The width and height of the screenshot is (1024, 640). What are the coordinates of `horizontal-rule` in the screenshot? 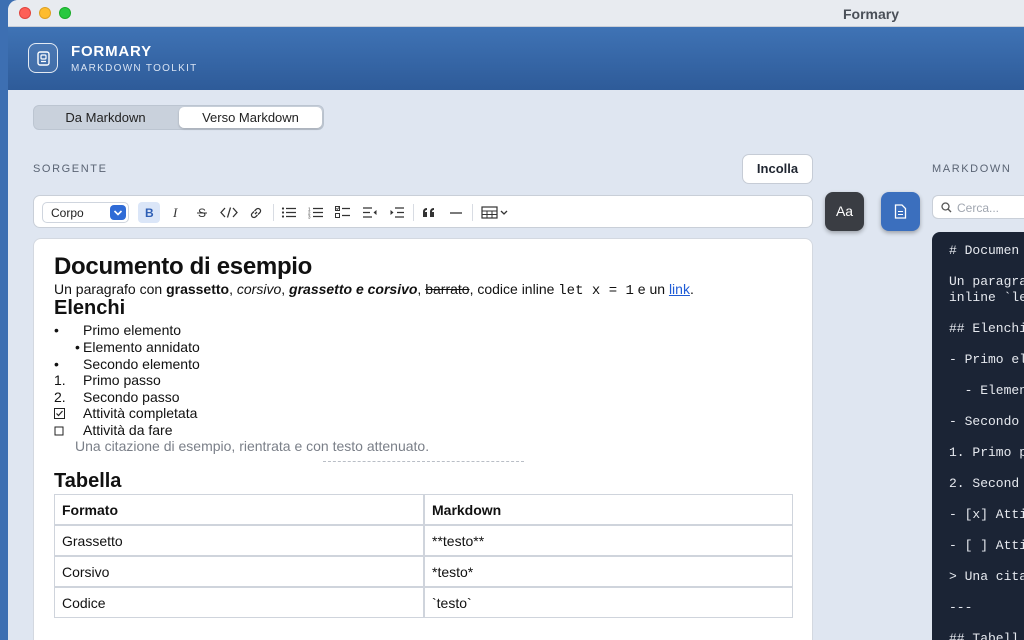 It's located at (423, 461).